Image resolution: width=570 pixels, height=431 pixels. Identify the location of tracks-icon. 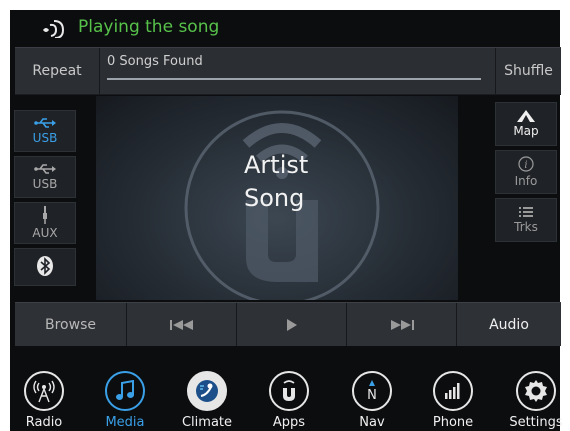
(526, 212).